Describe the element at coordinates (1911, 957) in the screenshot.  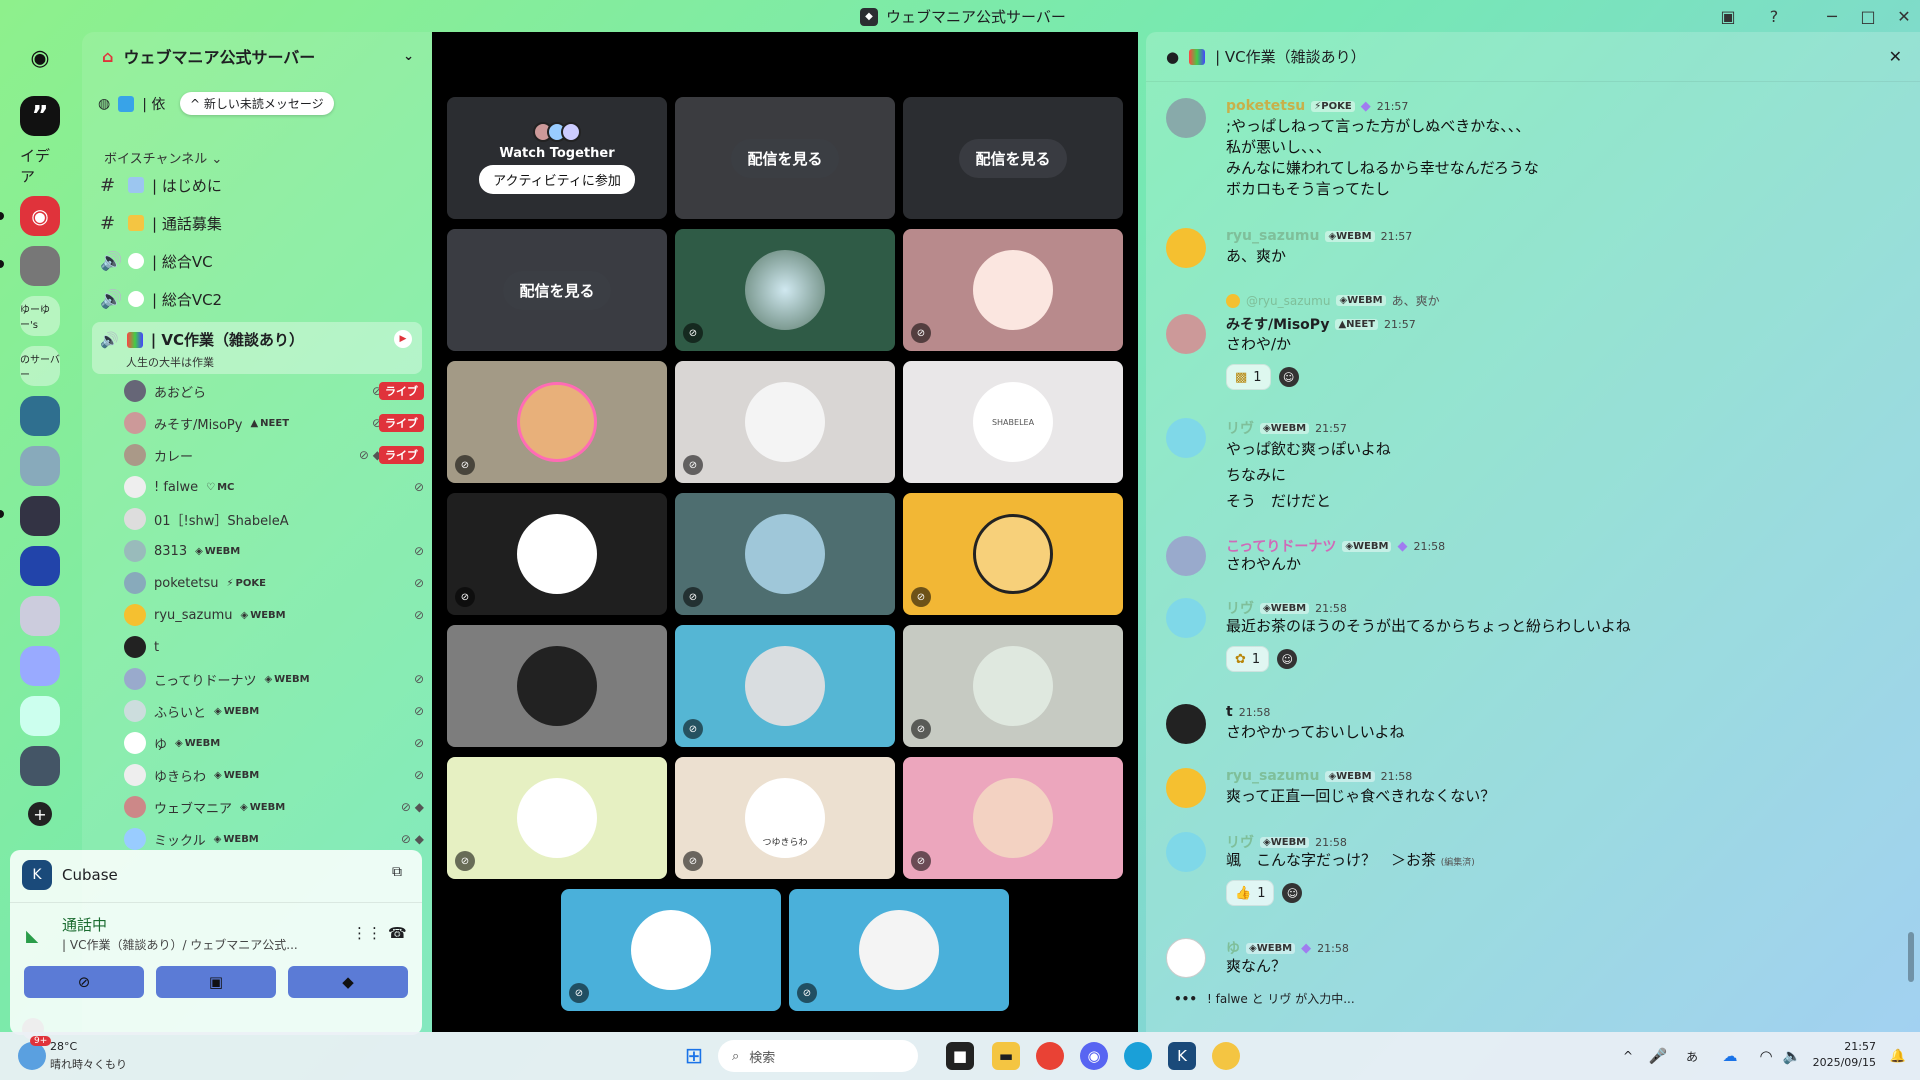
I see `chat-scrollbar` at that location.